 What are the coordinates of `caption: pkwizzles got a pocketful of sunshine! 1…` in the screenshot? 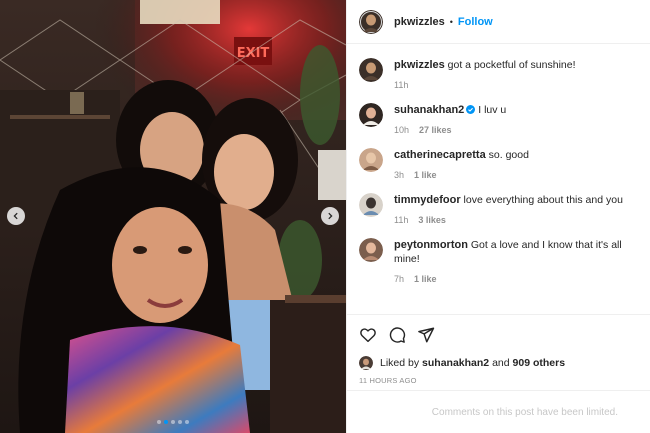 It's located at (498, 74).